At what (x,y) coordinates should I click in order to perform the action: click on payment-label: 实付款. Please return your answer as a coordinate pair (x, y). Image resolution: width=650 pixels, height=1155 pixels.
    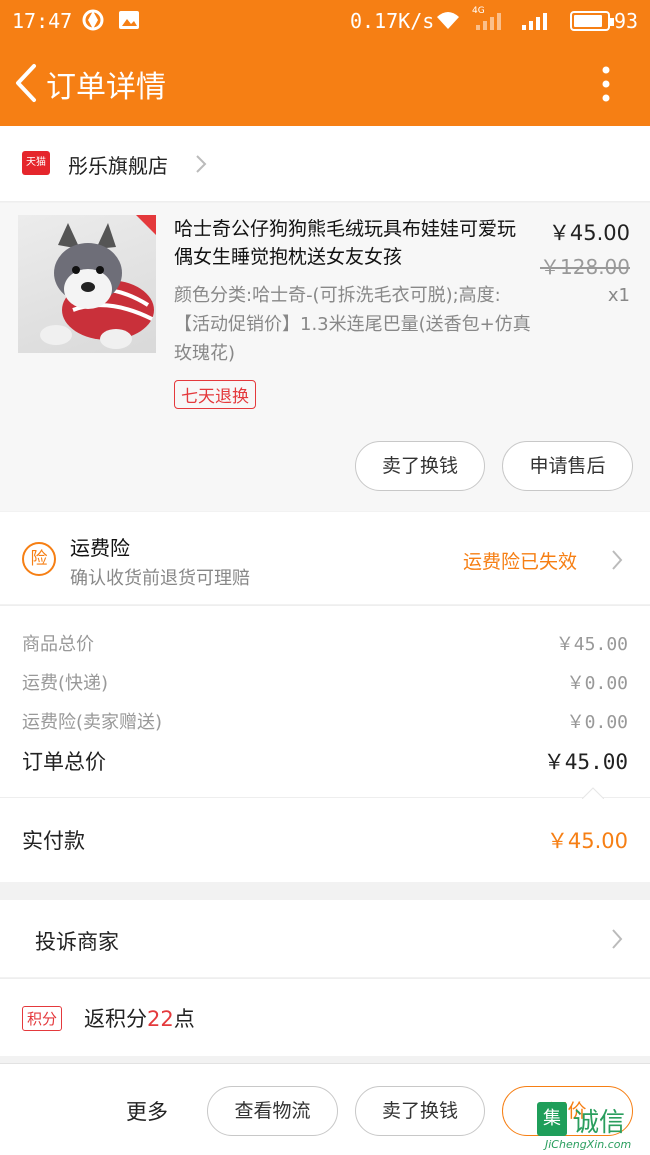
    Looking at the image, I should click on (53, 841).